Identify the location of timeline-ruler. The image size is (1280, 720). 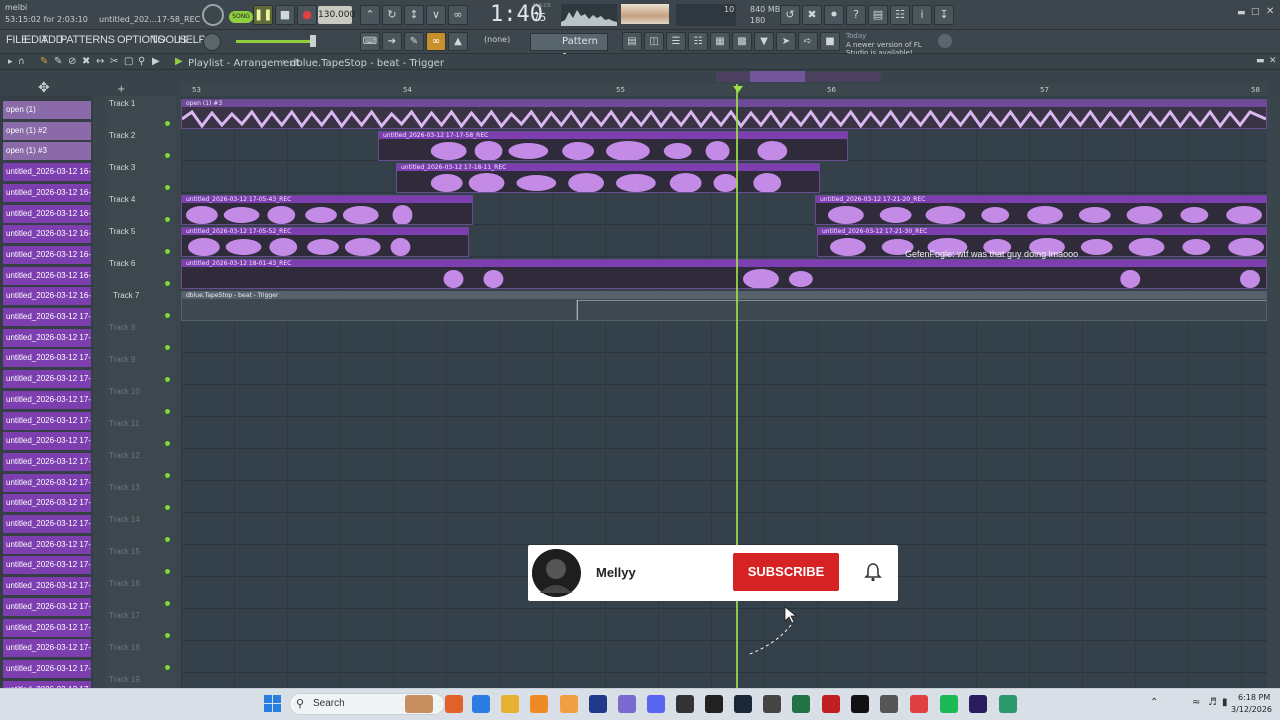
(724, 90).